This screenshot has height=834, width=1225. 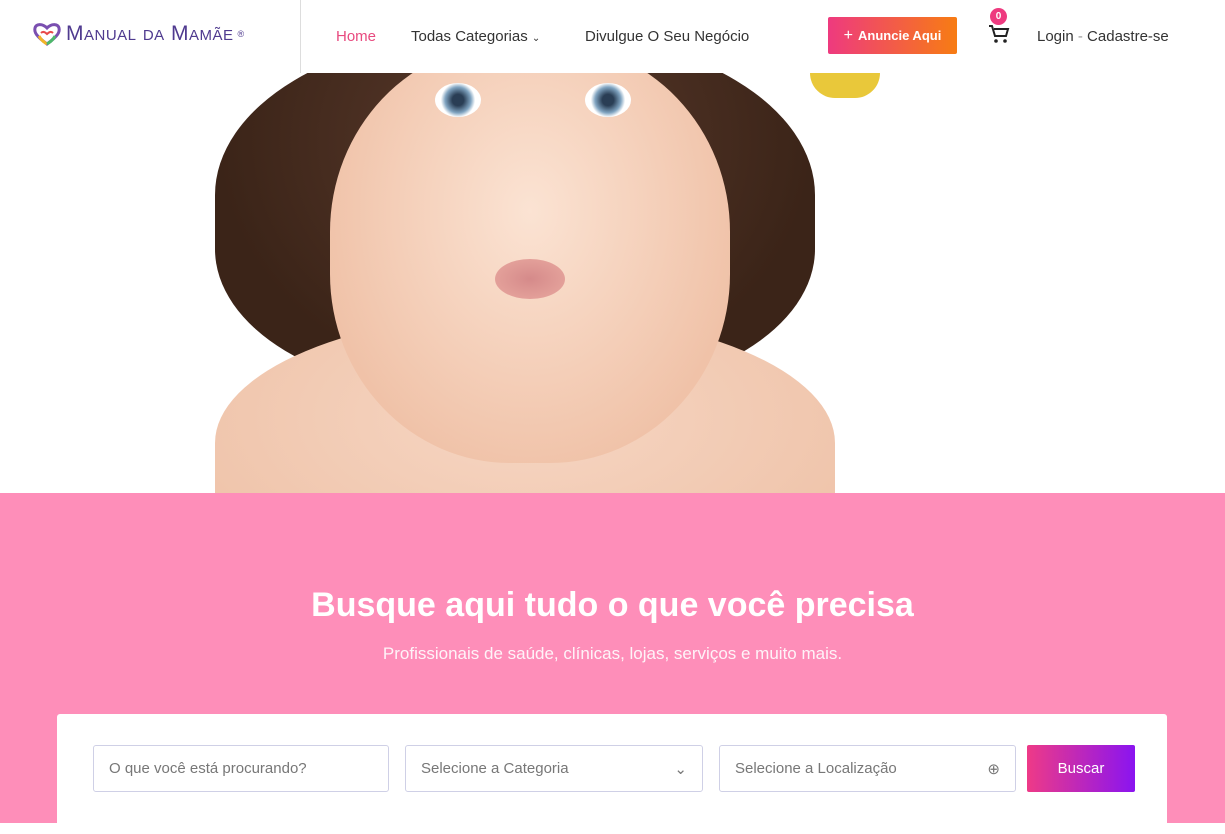 I want to click on nav-home: Home, so click(x=356, y=36).